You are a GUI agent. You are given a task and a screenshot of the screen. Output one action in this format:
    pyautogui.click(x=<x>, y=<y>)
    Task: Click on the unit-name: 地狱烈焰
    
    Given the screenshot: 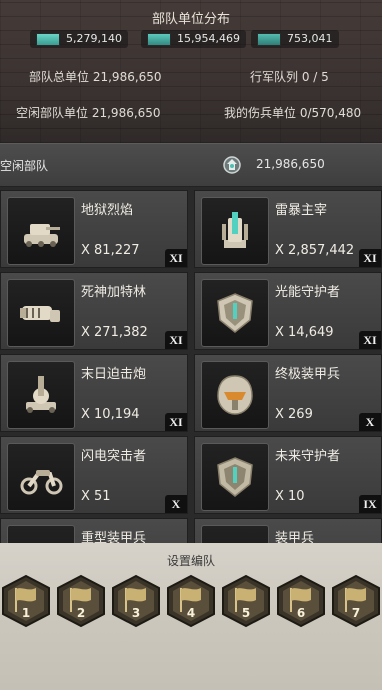 What is the action you would take?
    pyautogui.click(x=107, y=210)
    